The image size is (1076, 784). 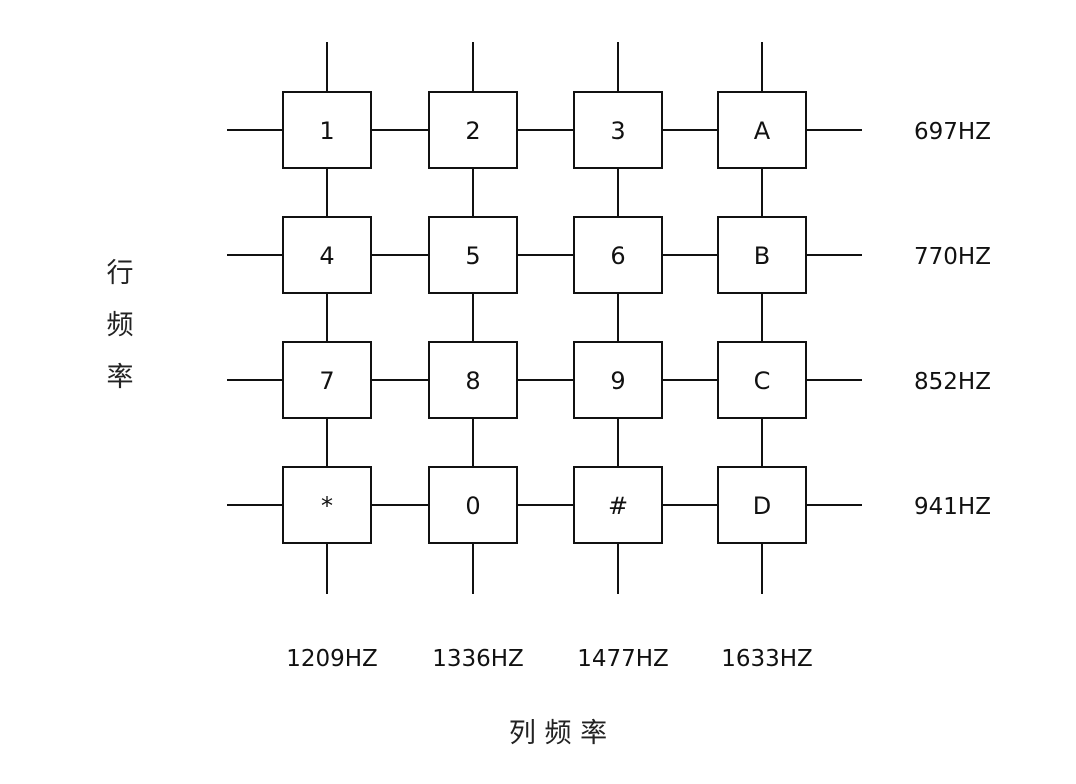 I want to click on key-label: 9, so click(x=617, y=381).